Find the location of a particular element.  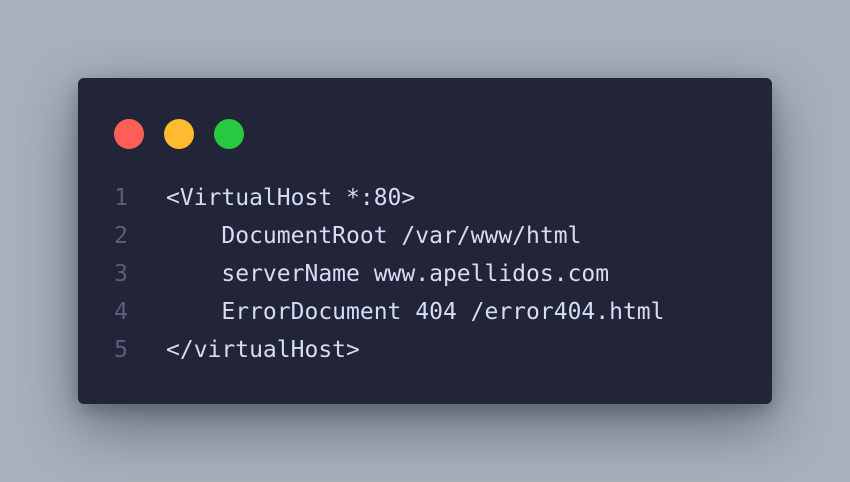

code-line: 5 </virtualHost> is located at coordinates (371, 350).